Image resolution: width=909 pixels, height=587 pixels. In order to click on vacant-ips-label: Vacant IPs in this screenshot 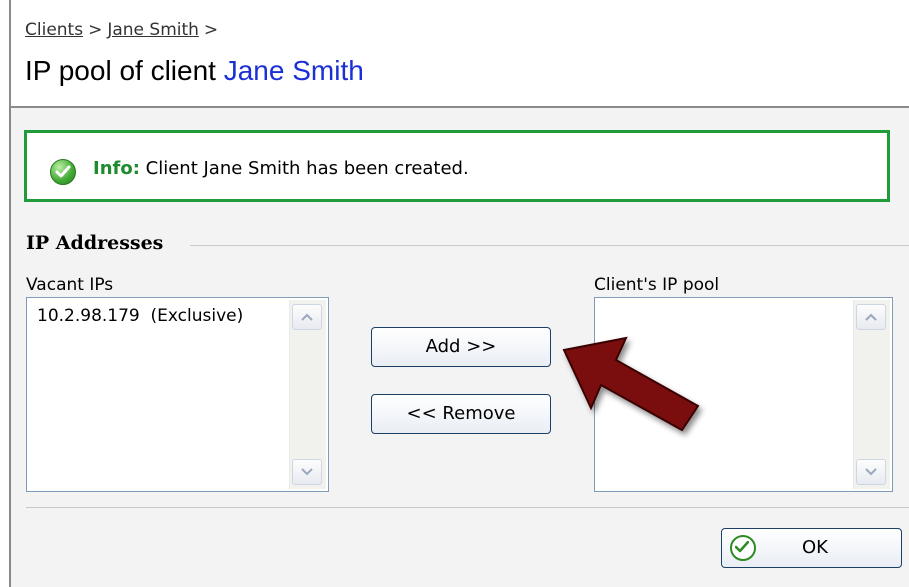, I will do `click(70, 285)`.